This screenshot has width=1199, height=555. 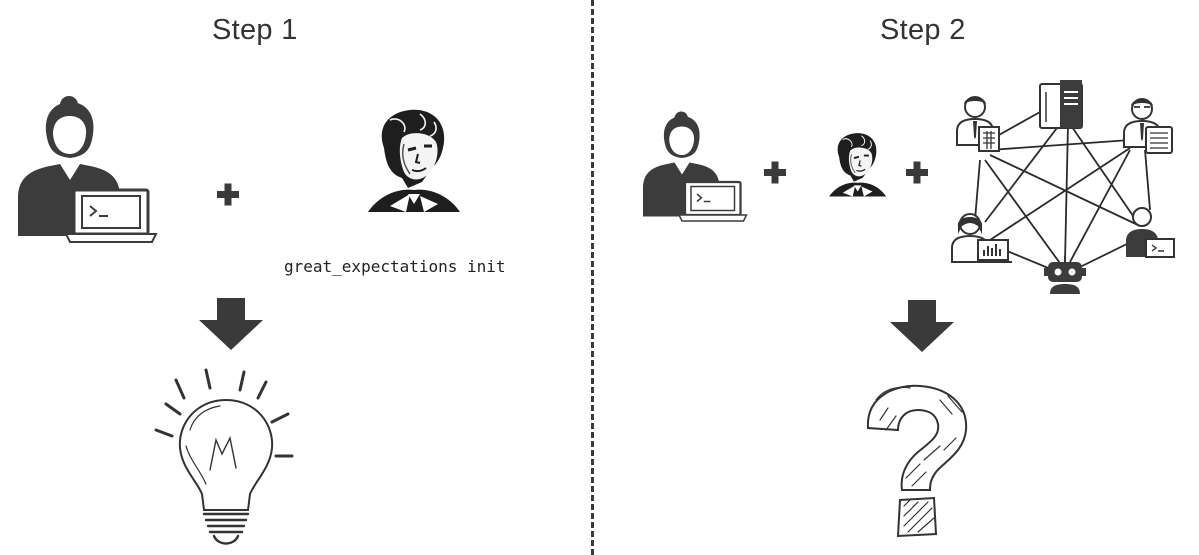 I want to click on great-expectations-logo-icon, so click(x=414, y=161).